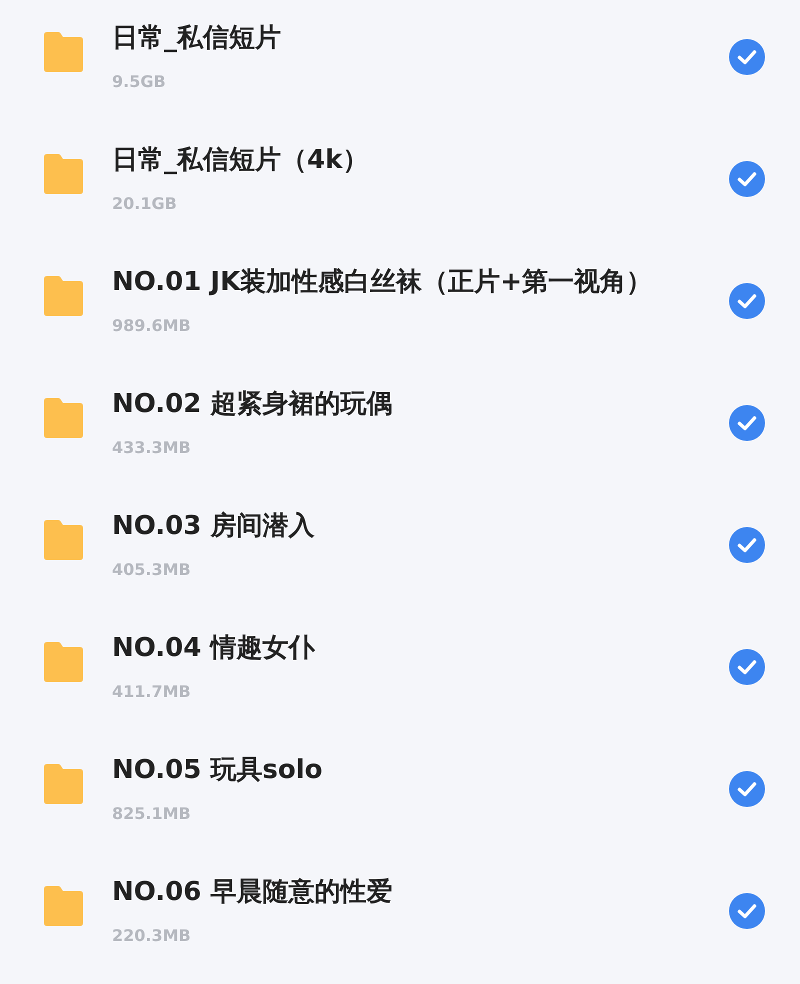 The image size is (800, 984). I want to click on file-name: NO.04 情趣女仆, so click(214, 648).